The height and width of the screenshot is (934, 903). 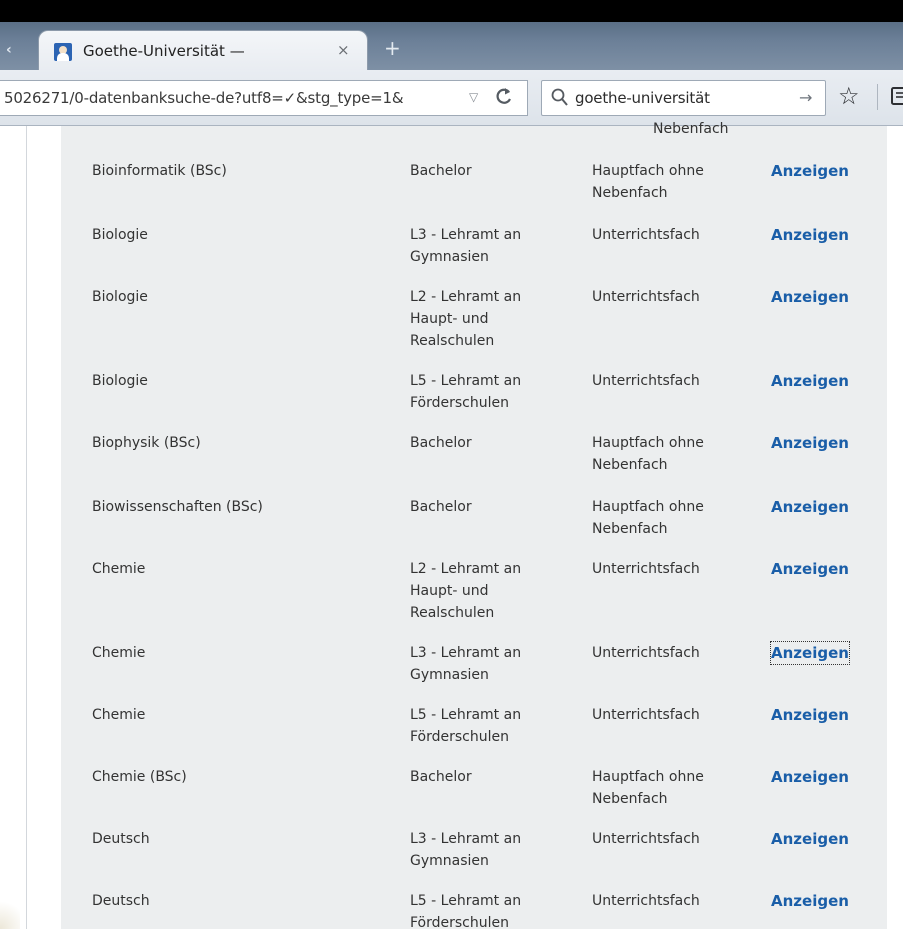 What do you see at coordinates (139, 777) in the screenshot?
I see `study-program-name: Chemie (BSc)` at bounding box center [139, 777].